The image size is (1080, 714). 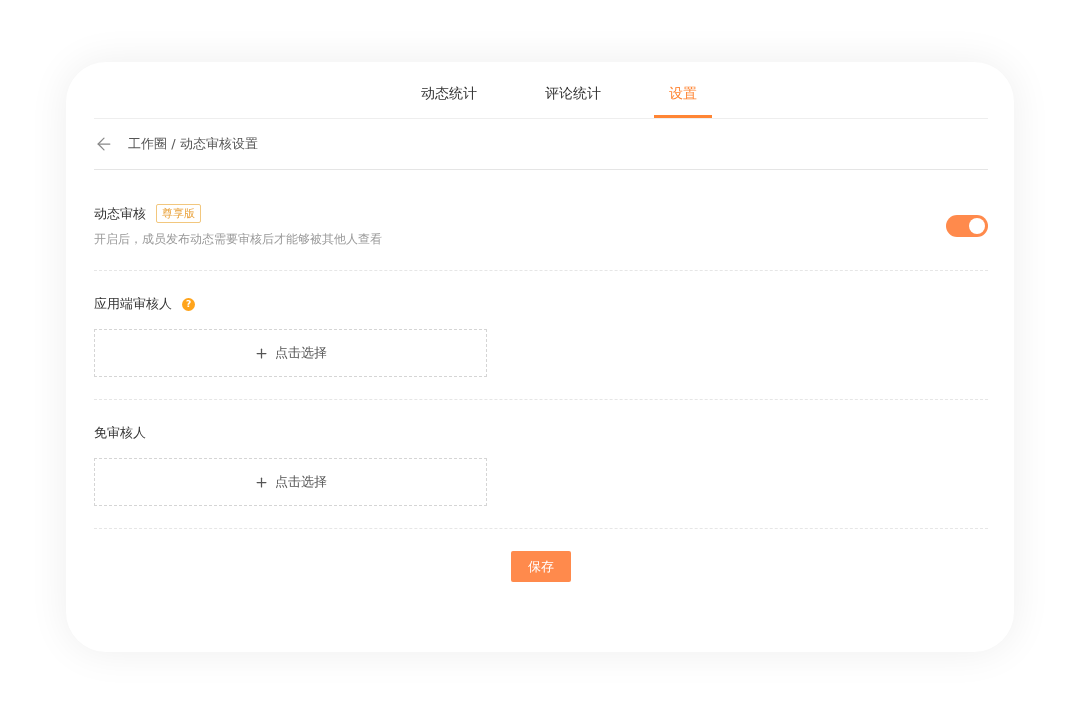 I want to click on setting-title: 动态审核, so click(x=120, y=213).